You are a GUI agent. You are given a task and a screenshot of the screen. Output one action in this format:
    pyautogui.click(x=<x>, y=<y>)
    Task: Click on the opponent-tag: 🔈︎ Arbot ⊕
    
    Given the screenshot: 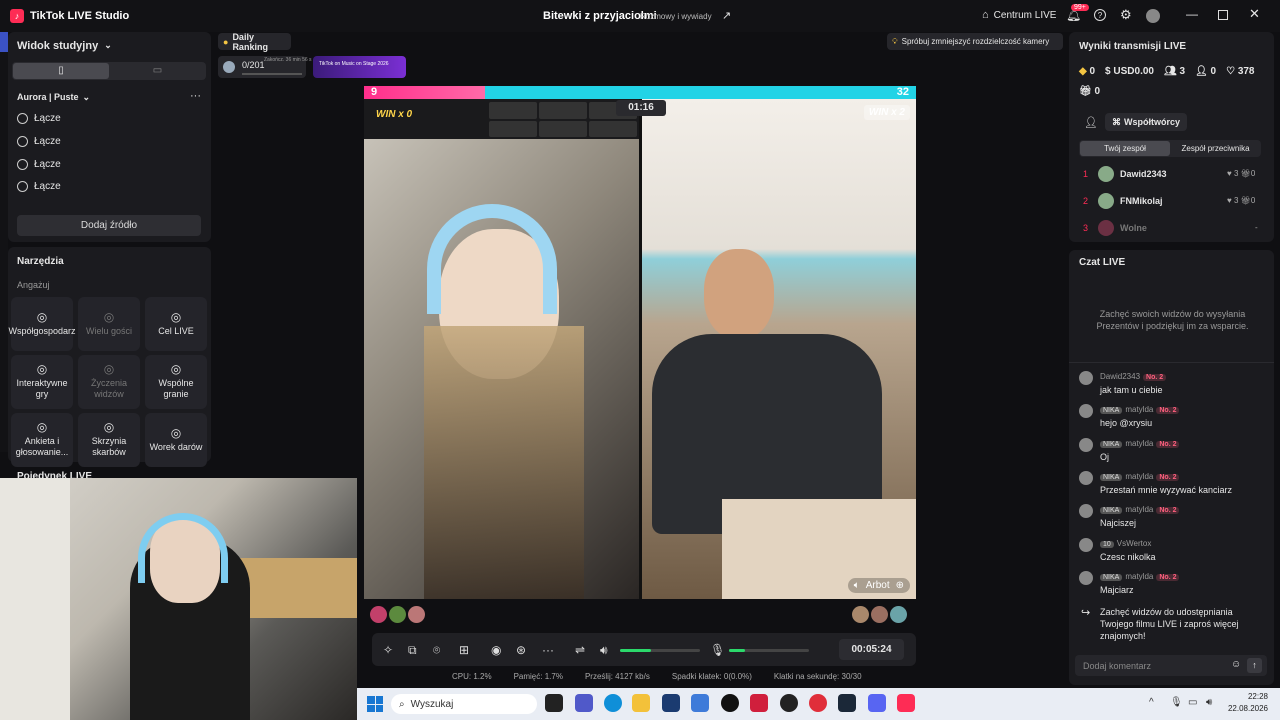 What is the action you would take?
    pyautogui.click(x=878, y=585)
    